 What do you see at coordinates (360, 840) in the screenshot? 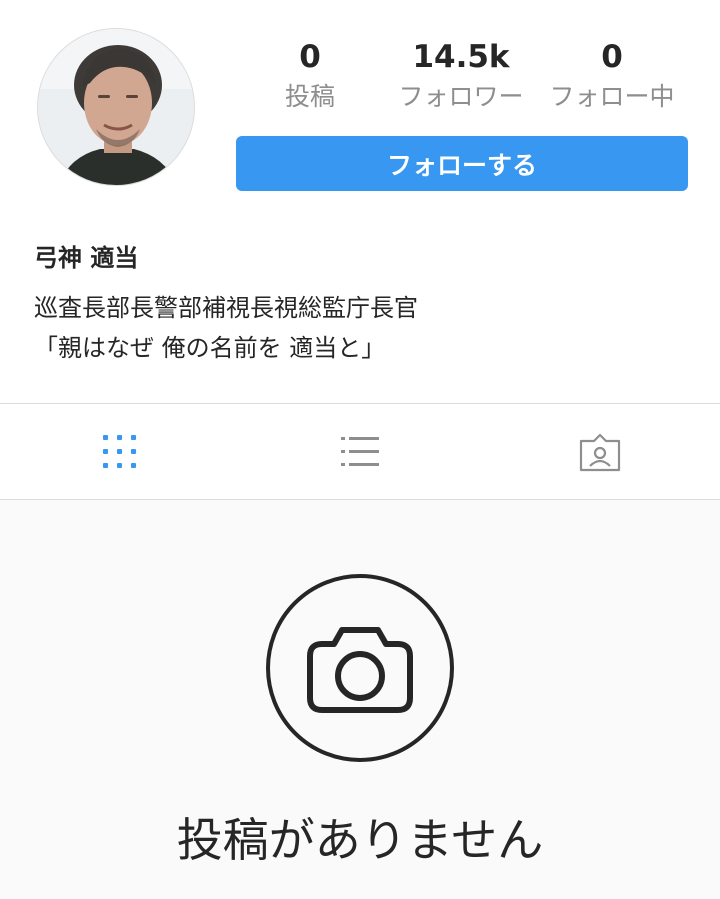
I see `empty-state-message: 投稿がありません` at bounding box center [360, 840].